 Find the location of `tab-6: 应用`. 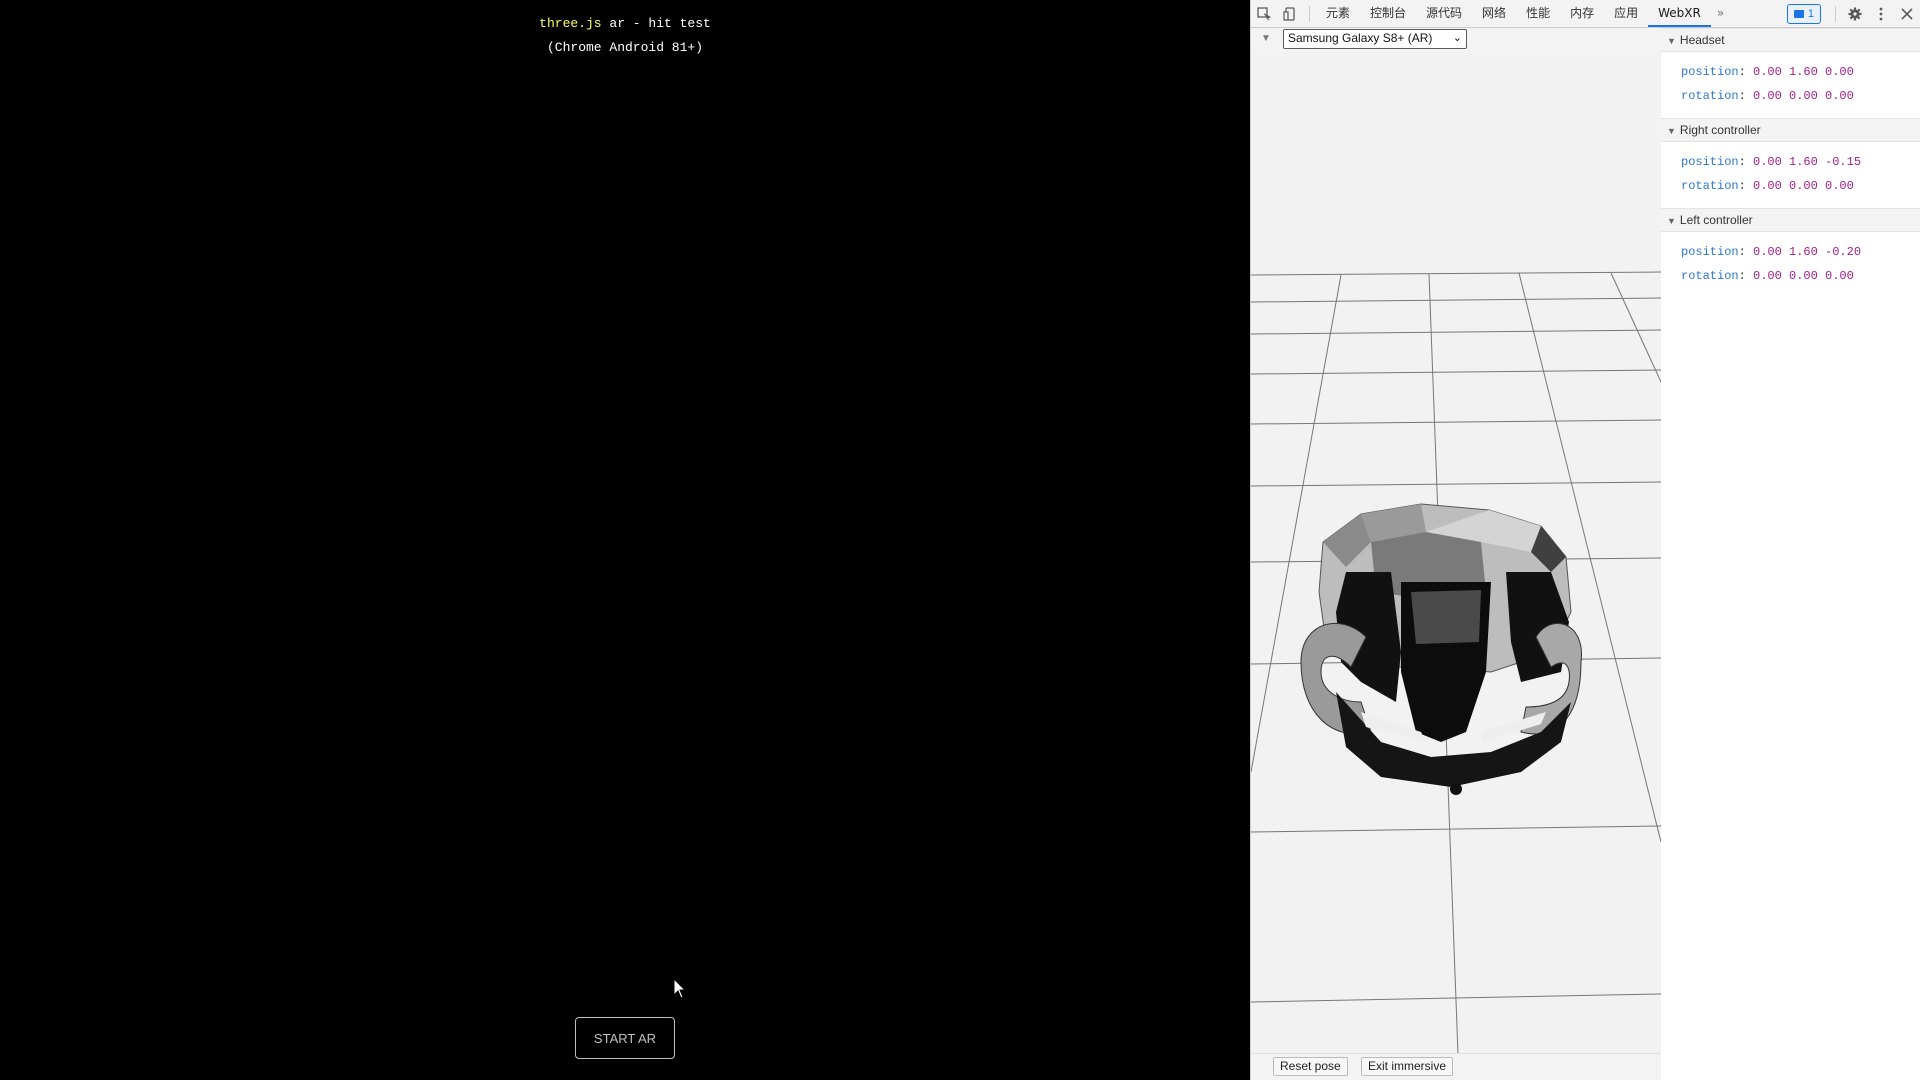

tab-6: 应用 is located at coordinates (1626, 13).